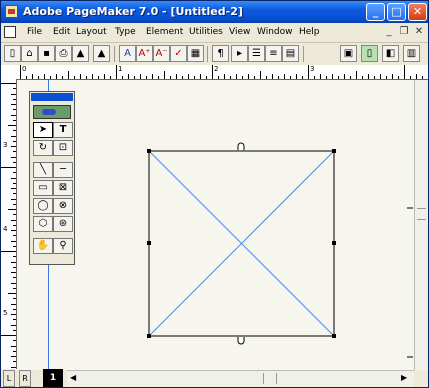 This screenshot has height=388, width=429. Describe the element at coordinates (256, 53) in the screenshot. I see `bullets-icon: ☰` at that location.